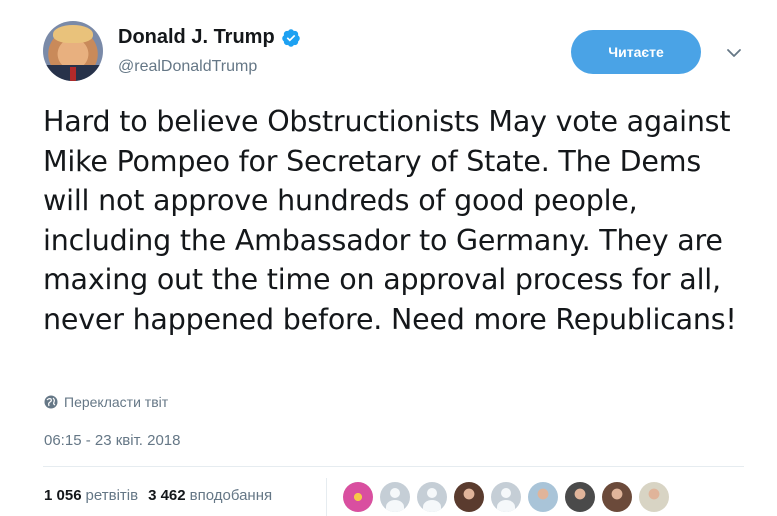 This screenshot has height=516, width=777. I want to click on translate-tweet-link: Перекласти твіт, so click(106, 402).